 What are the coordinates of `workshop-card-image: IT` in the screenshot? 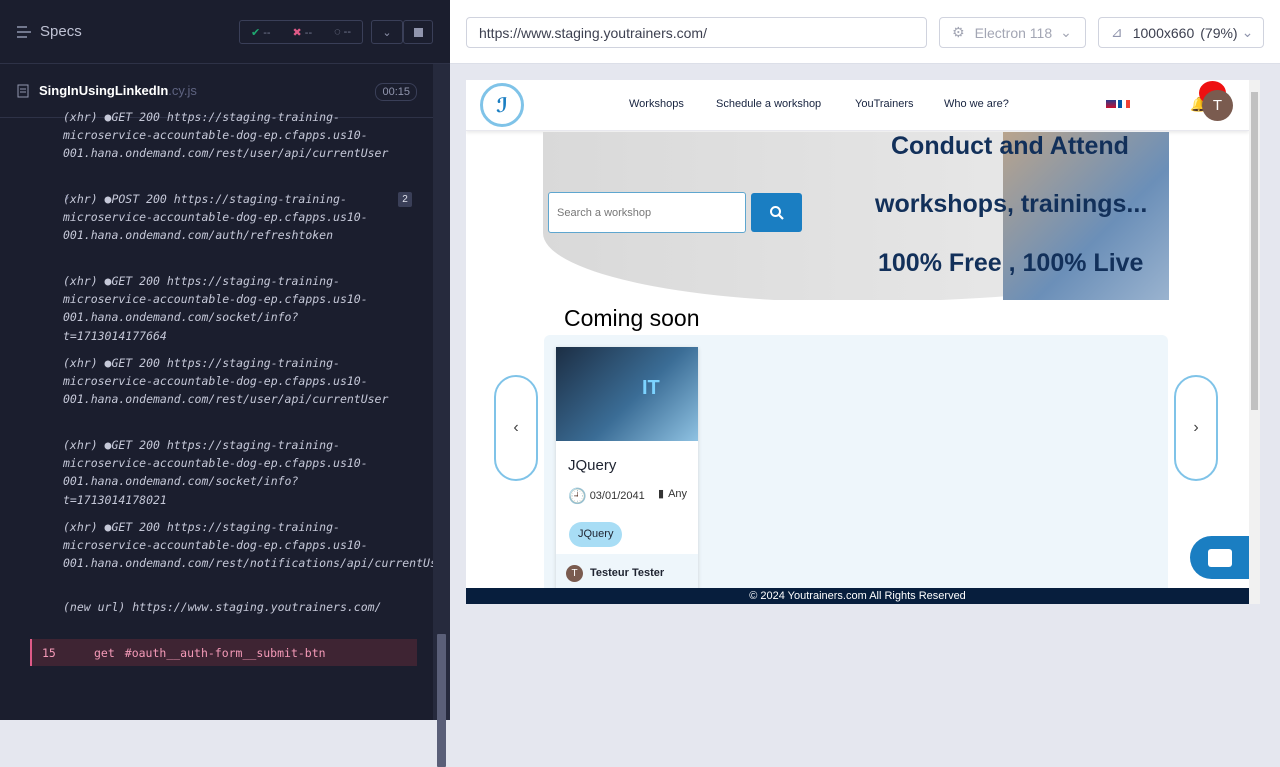 It's located at (627, 394).